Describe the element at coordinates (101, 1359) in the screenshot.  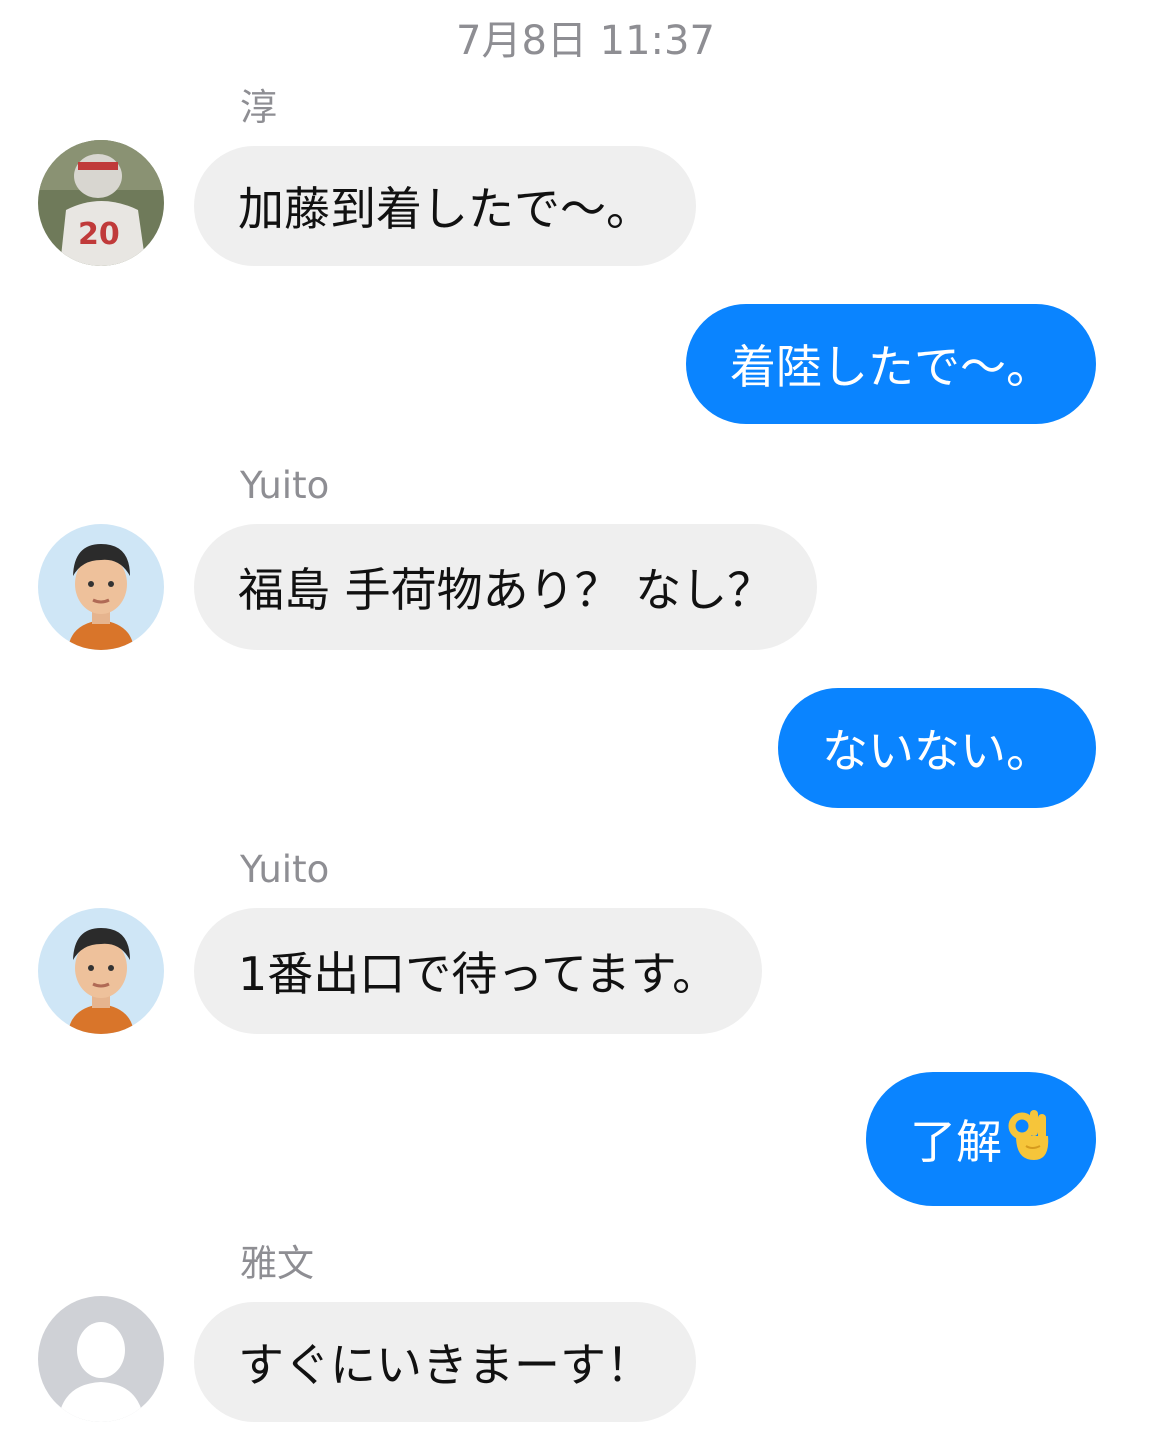
I see `default-user-avatar` at that location.